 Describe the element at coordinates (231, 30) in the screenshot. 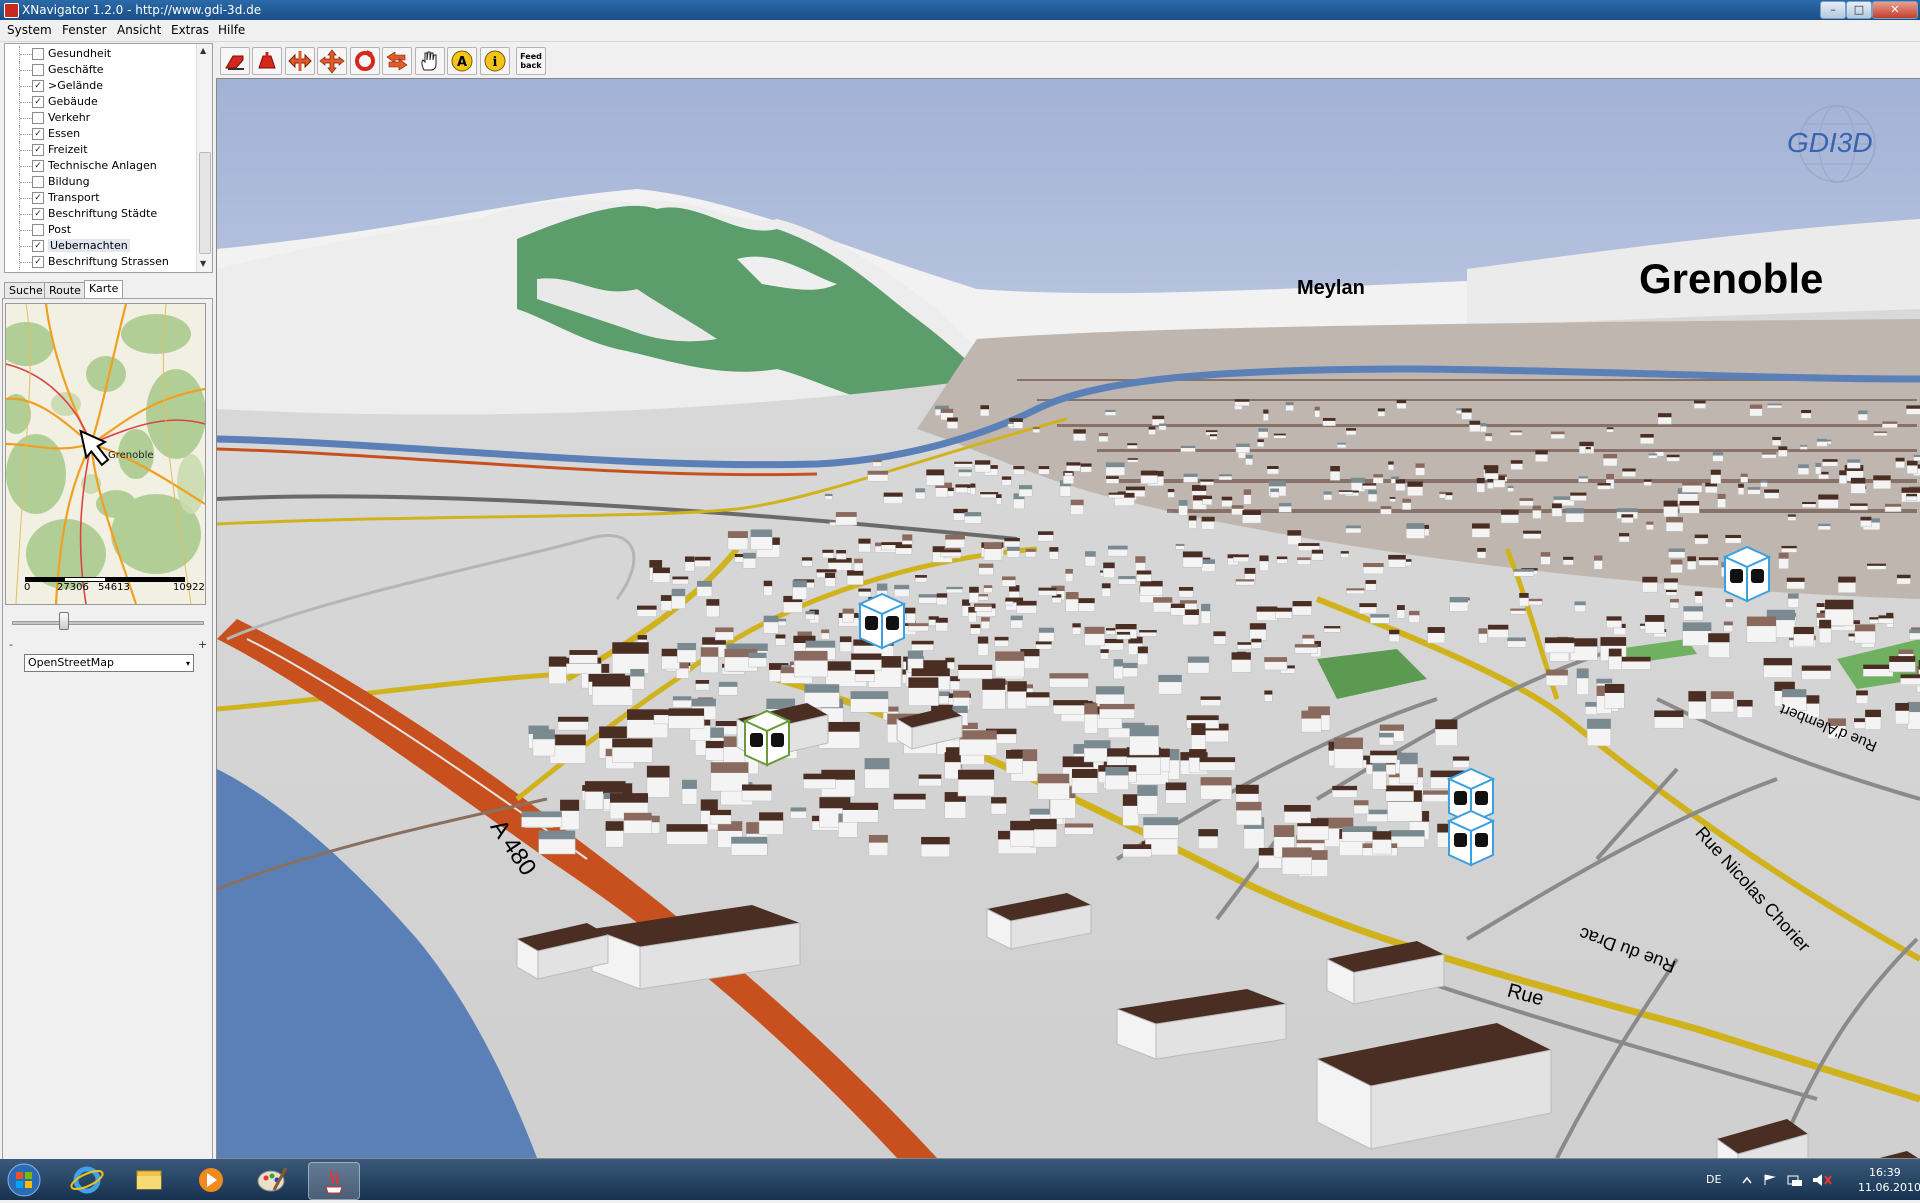

I see `menu-hilfe: Hilfe` at that location.